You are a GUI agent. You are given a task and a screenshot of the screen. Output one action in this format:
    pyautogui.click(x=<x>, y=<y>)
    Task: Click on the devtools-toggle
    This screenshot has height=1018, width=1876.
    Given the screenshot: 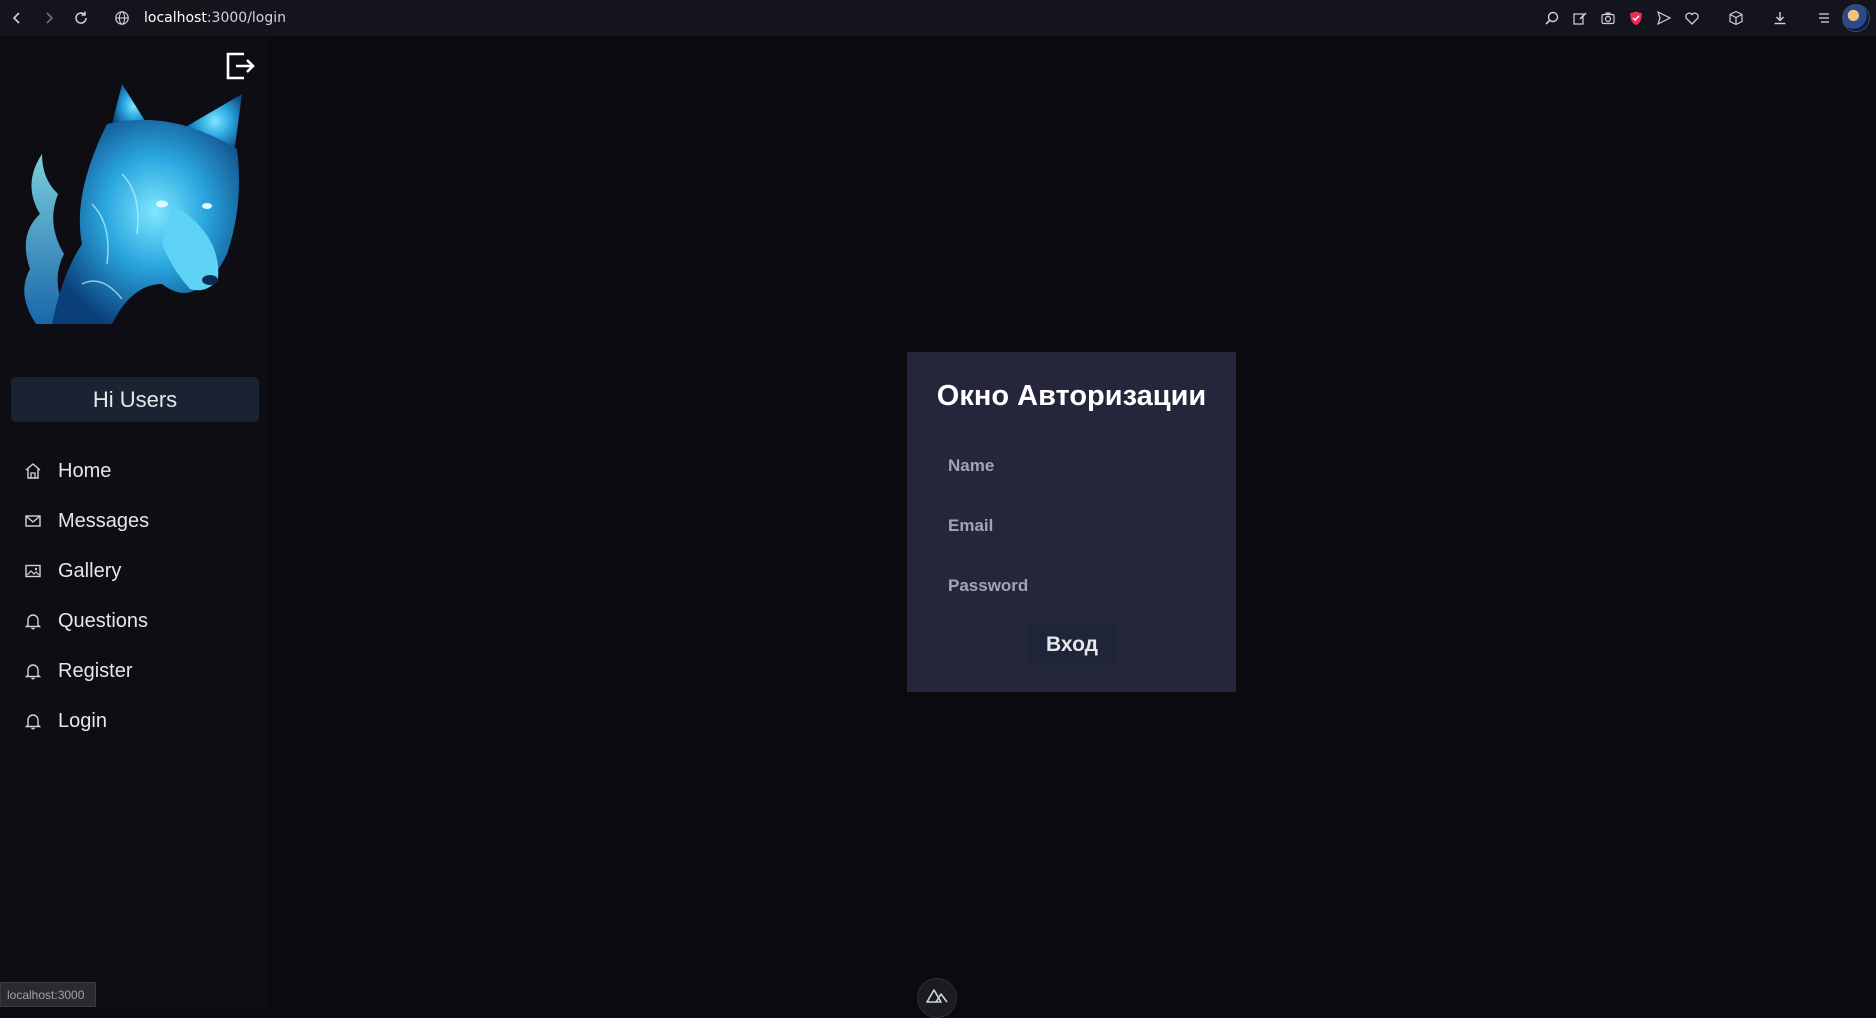 What is the action you would take?
    pyautogui.click(x=937, y=998)
    